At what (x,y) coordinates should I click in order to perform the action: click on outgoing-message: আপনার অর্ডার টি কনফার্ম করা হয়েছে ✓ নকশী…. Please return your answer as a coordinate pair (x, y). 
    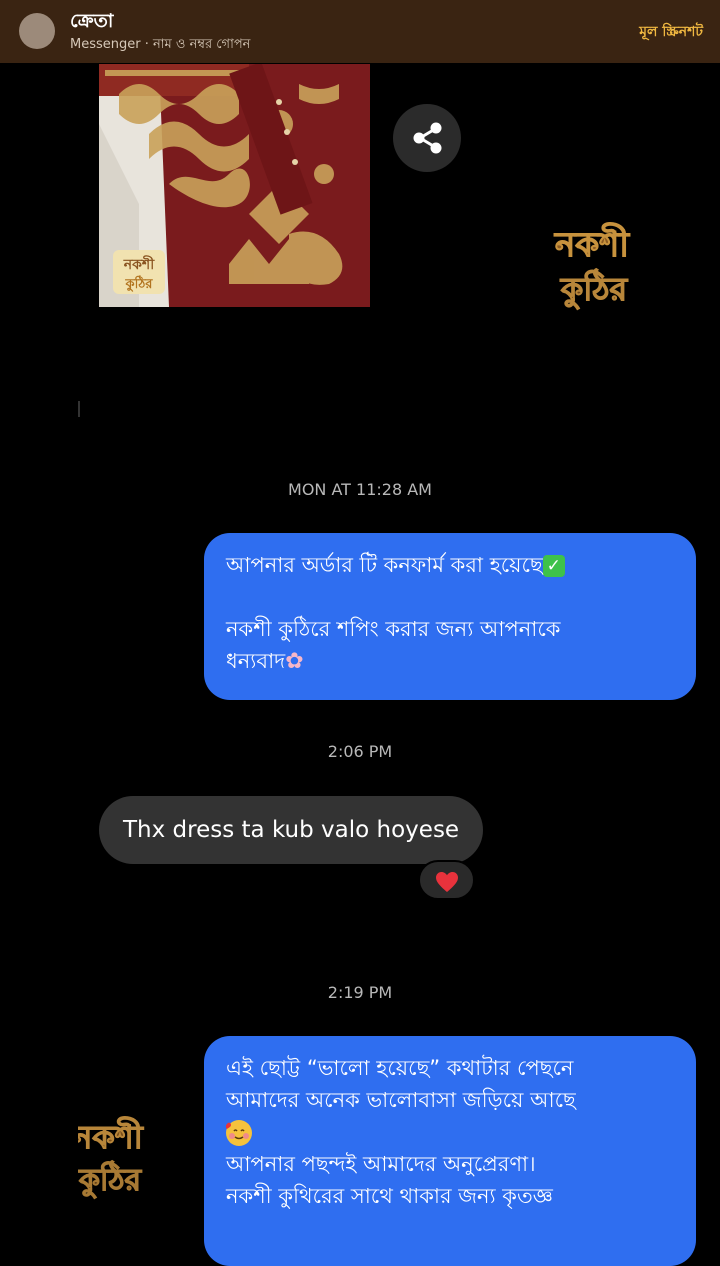
    Looking at the image, I should click on (450, 616).